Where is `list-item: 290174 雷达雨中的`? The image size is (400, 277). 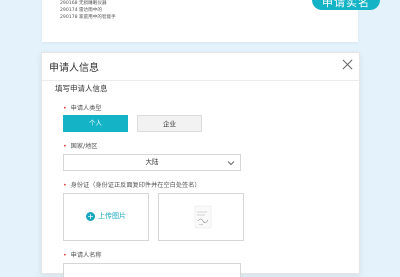
list-item: 290174 雷达雨中的 is located at coordinates (81, 11).